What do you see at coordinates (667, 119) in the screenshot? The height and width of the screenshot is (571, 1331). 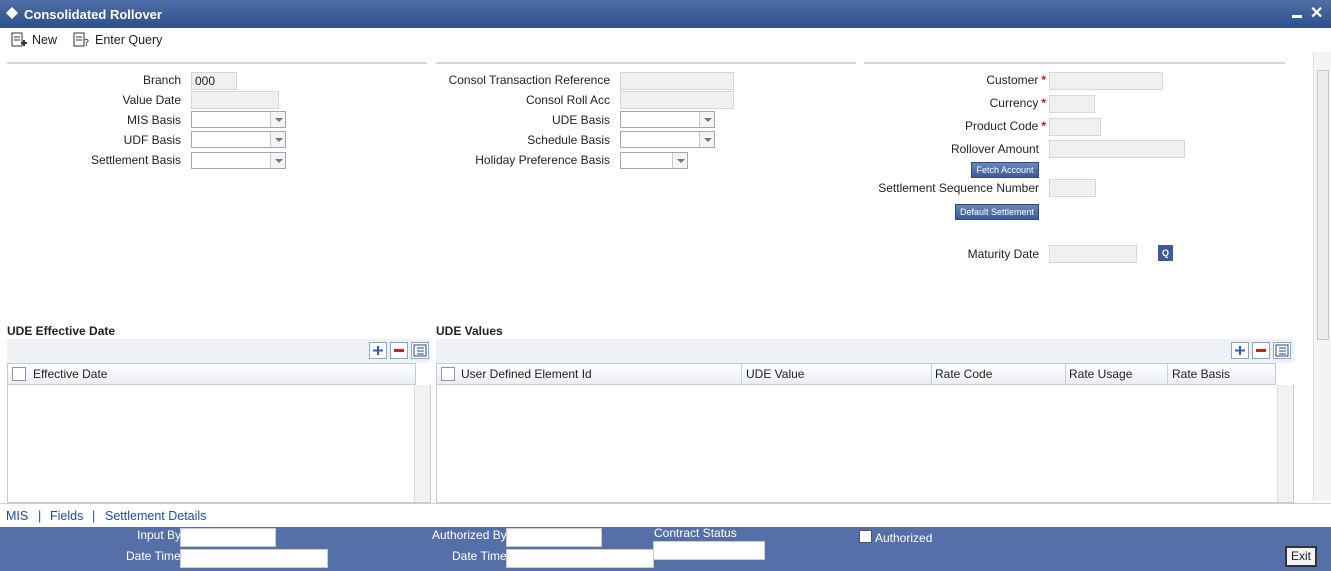 I see `ude-basis-select` at bounding box center [667, 119].